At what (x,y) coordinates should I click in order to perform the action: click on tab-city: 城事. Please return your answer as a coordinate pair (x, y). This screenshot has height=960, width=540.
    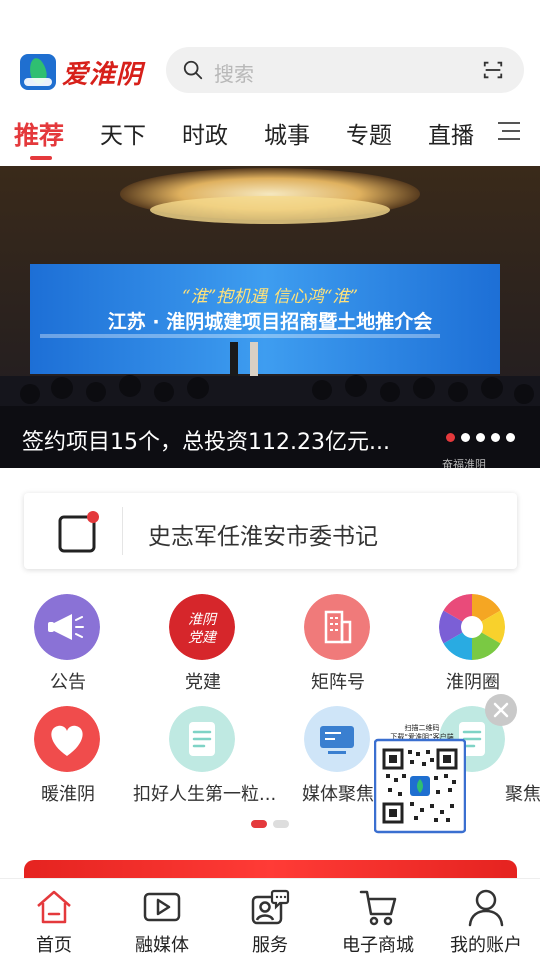
    Looking at the image, I should click on (287, 133).